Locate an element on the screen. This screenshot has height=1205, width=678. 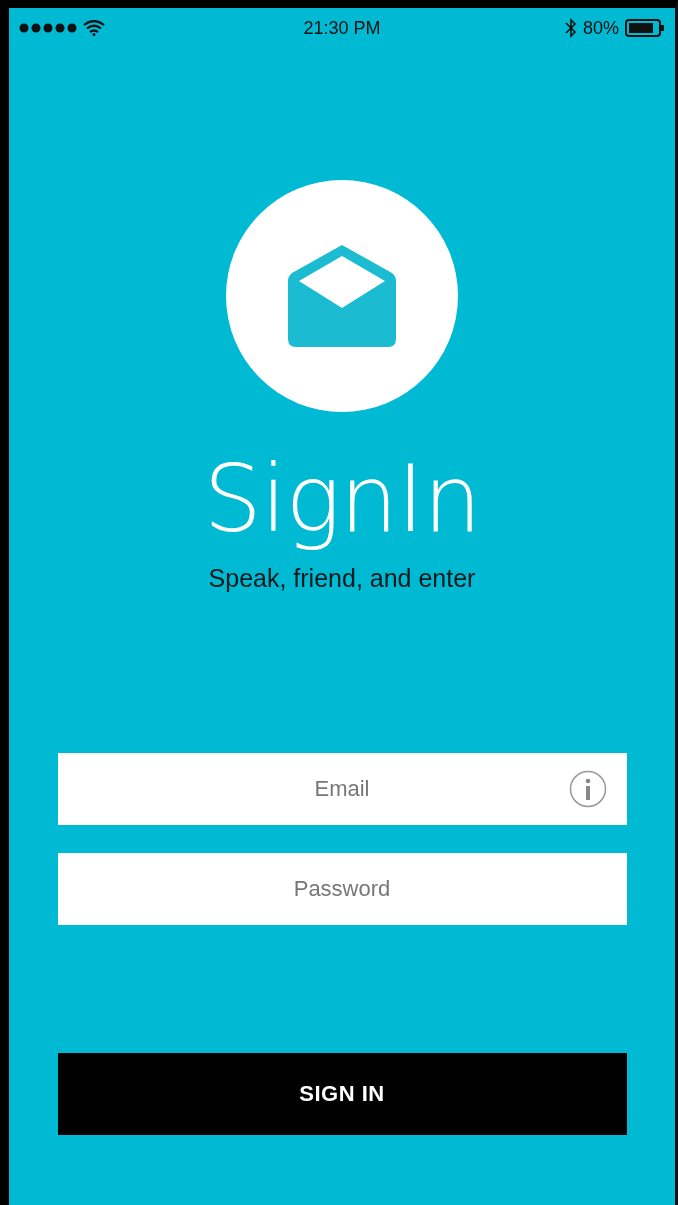
wifi-icon is located at coordinates (94, 28).